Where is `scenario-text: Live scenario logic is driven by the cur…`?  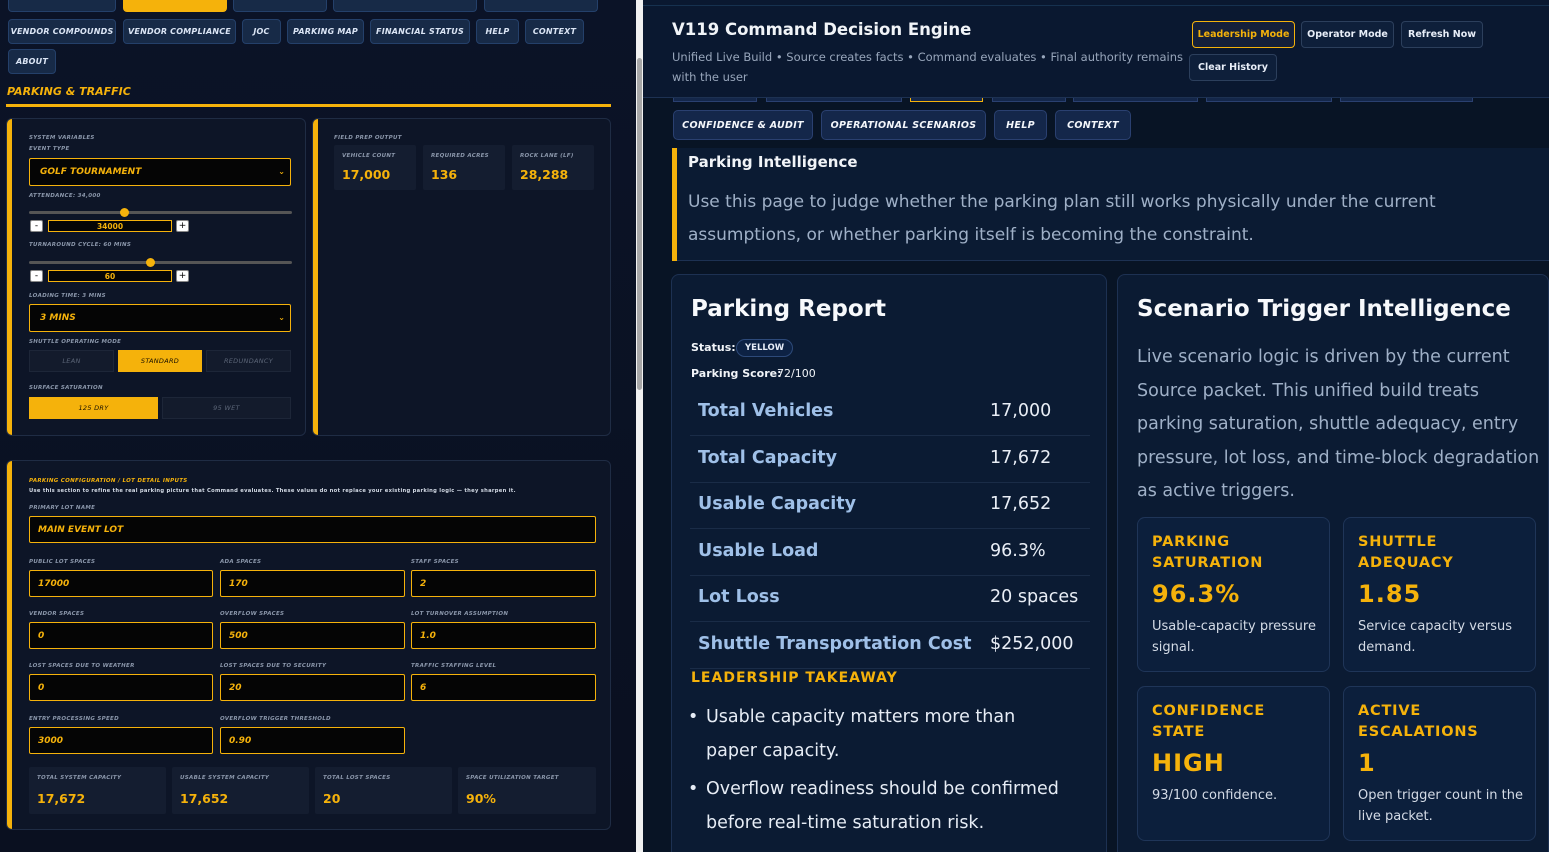
scenario-text: Live scenario logic is driven by the cur… is located at coordinates (1338, 424).